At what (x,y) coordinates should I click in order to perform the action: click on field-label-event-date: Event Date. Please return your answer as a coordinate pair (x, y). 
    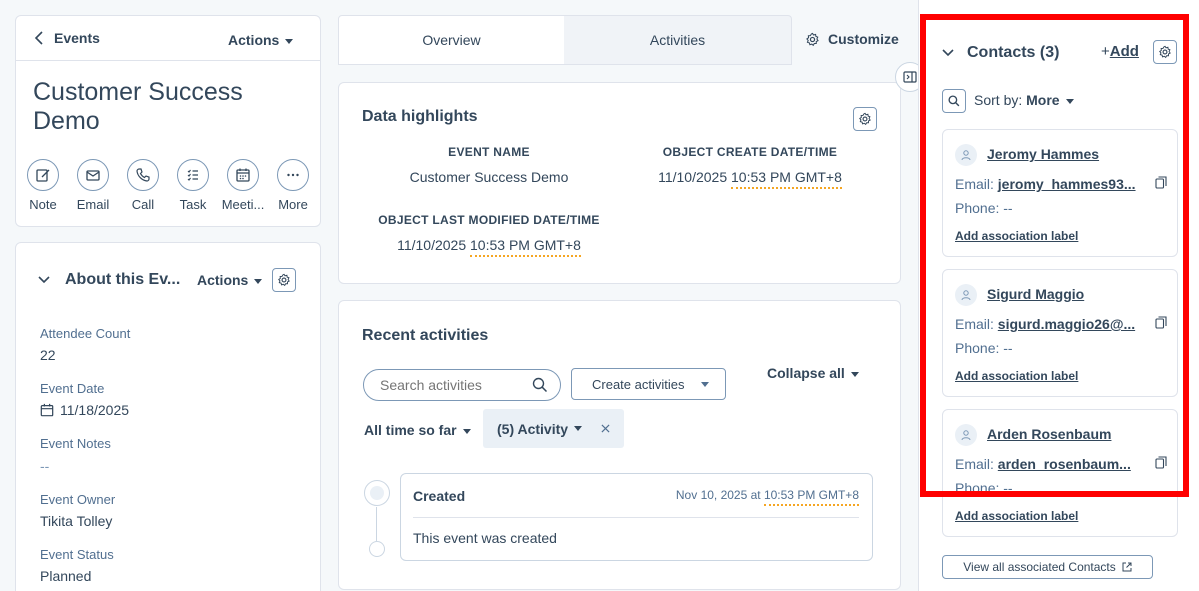
    Looking at the image, I should click on (72, 388).